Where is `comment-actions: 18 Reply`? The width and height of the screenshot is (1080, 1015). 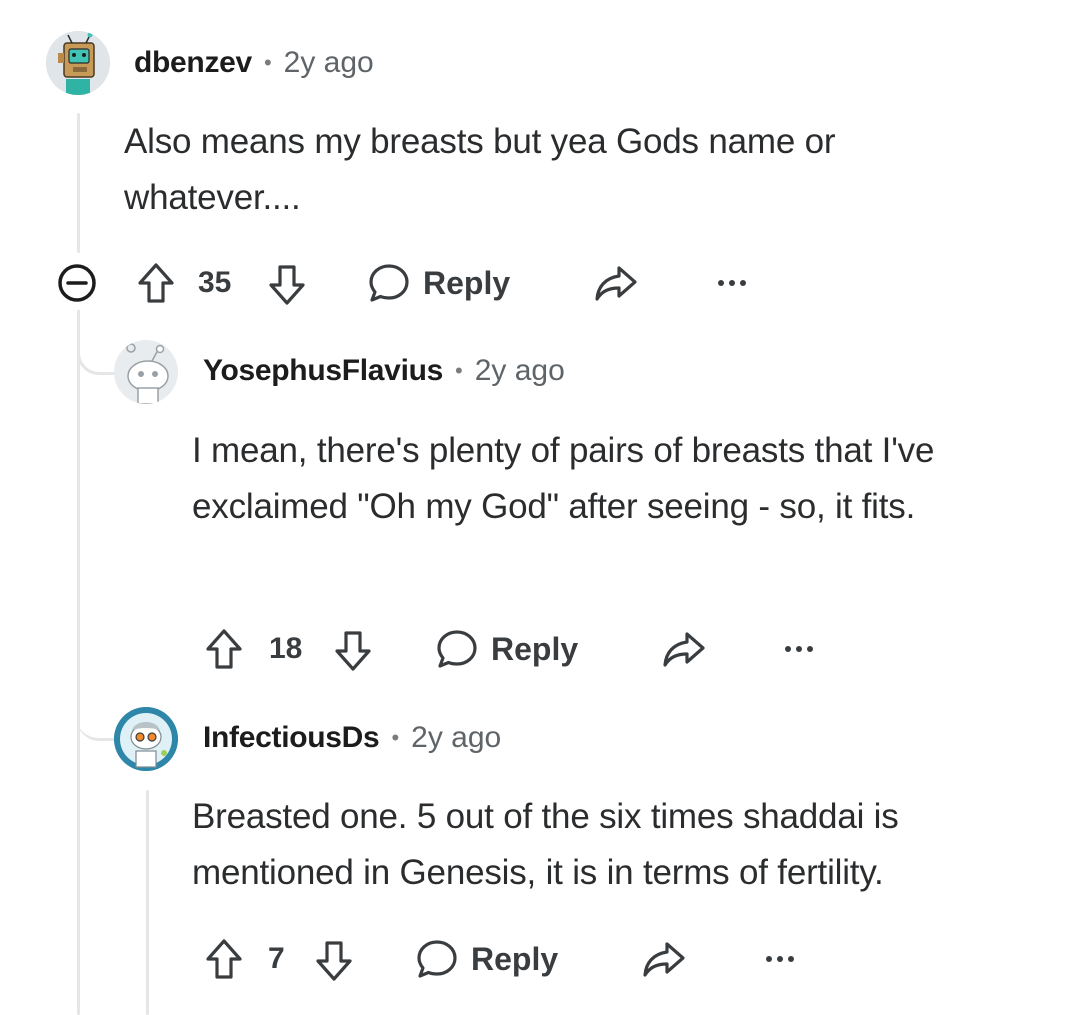
comment-actions: 18 Reply is located at coordinates (540, 648).